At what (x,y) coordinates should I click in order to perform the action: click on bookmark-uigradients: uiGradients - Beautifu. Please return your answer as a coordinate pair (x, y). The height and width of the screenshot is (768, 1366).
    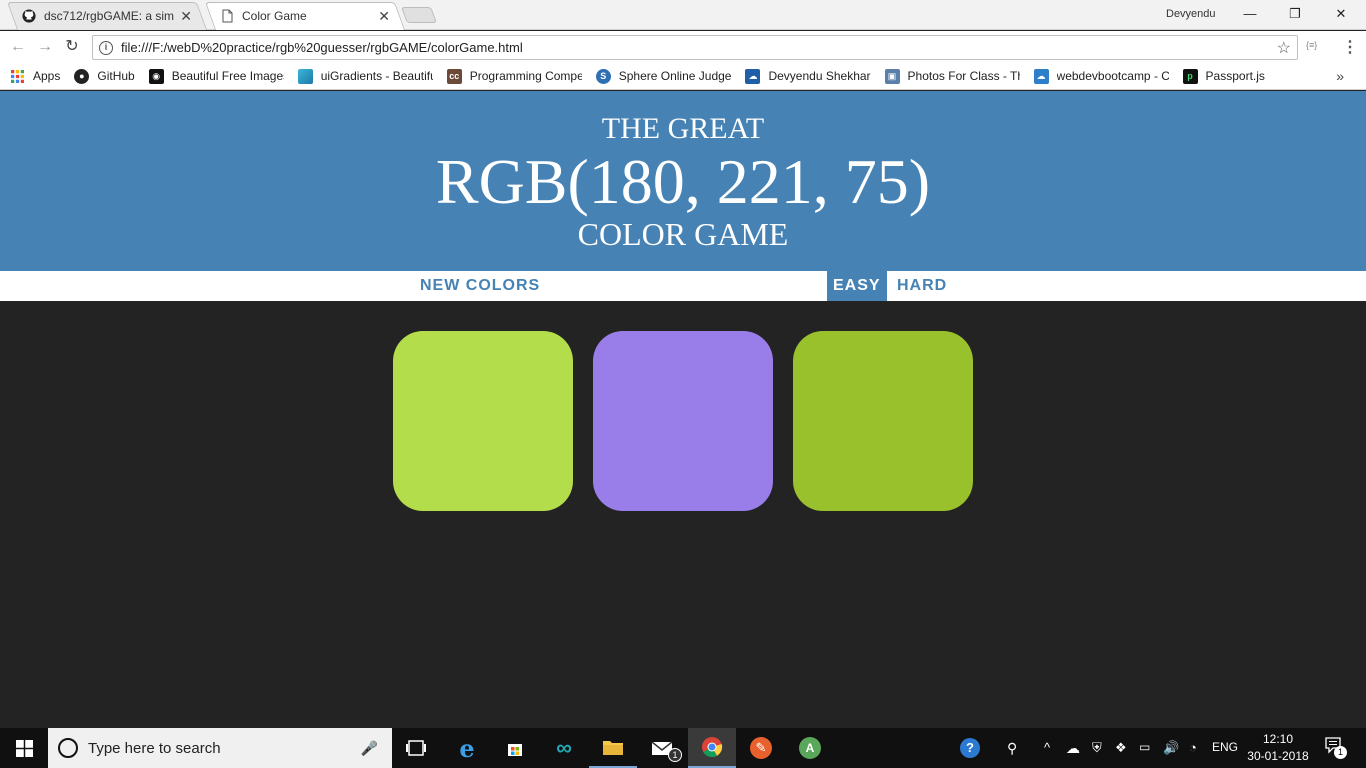
    Looking at the image, I should click on (365, 76).